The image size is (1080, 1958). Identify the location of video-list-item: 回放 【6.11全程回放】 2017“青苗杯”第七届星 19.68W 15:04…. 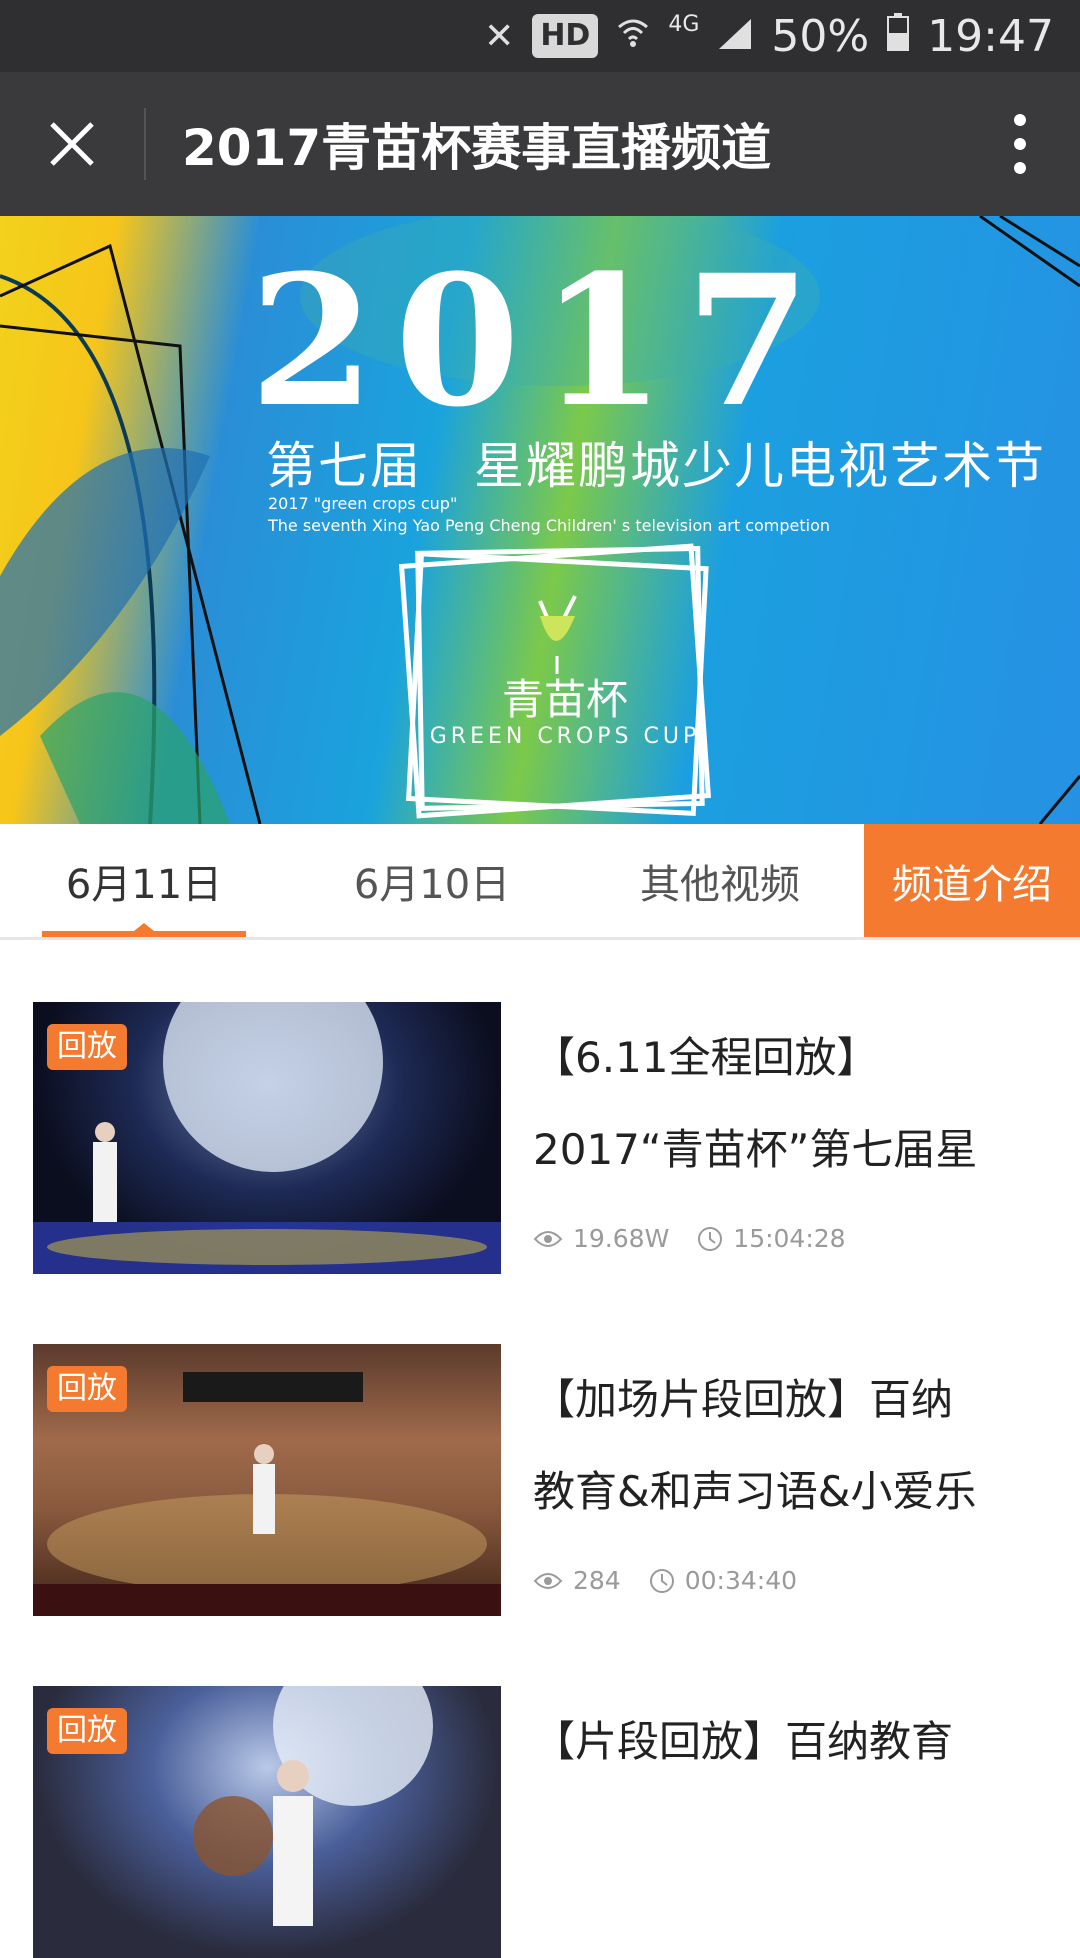
(543, 1138).